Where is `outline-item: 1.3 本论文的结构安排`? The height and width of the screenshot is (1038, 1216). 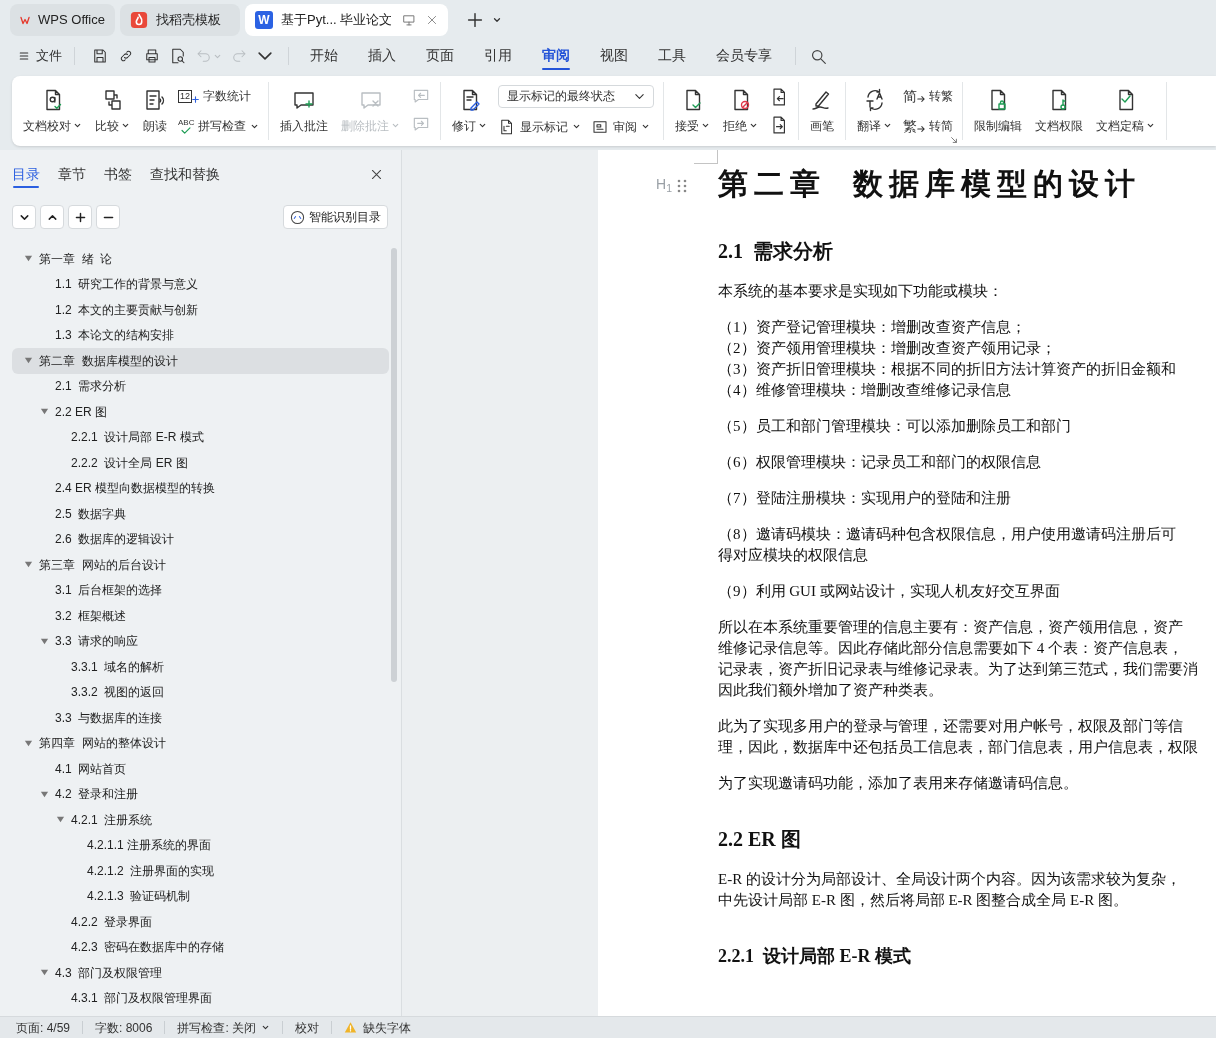
outline-item: 1.3 本论文的结构安排 is located at coordinates (200, 335).